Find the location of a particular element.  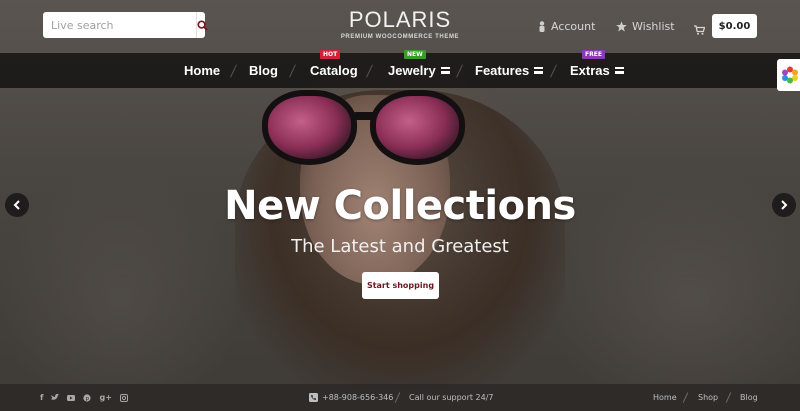

cart-icon is located at coordinates (700, 30).